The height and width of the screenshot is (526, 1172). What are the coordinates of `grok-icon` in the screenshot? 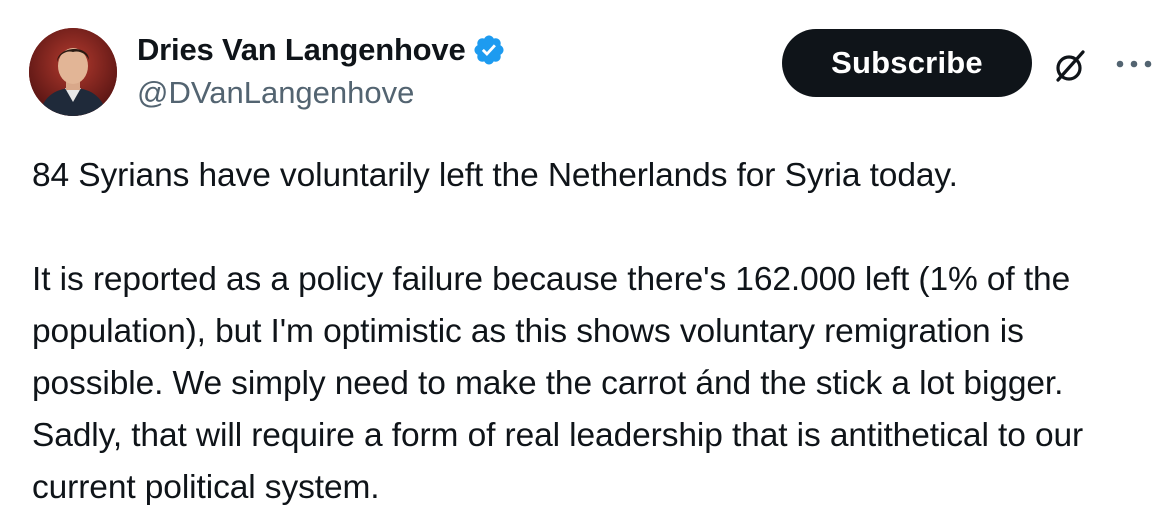 It's located at (1070, 66).